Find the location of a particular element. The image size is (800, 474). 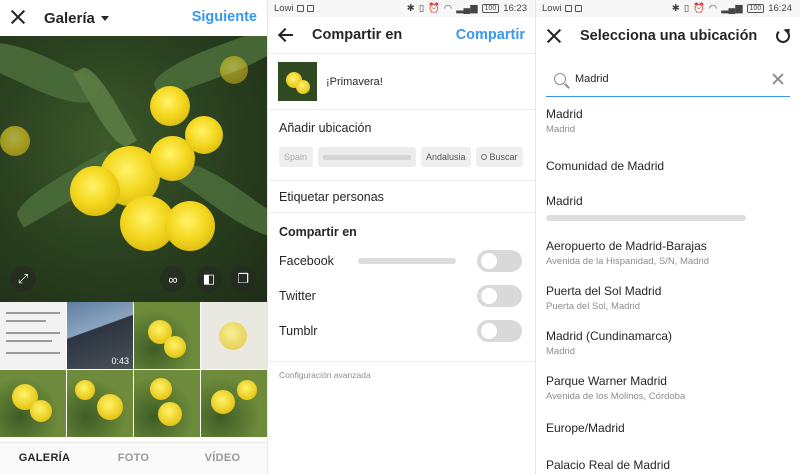

tab-photo: FOTO is located at coordinates (133, 458).